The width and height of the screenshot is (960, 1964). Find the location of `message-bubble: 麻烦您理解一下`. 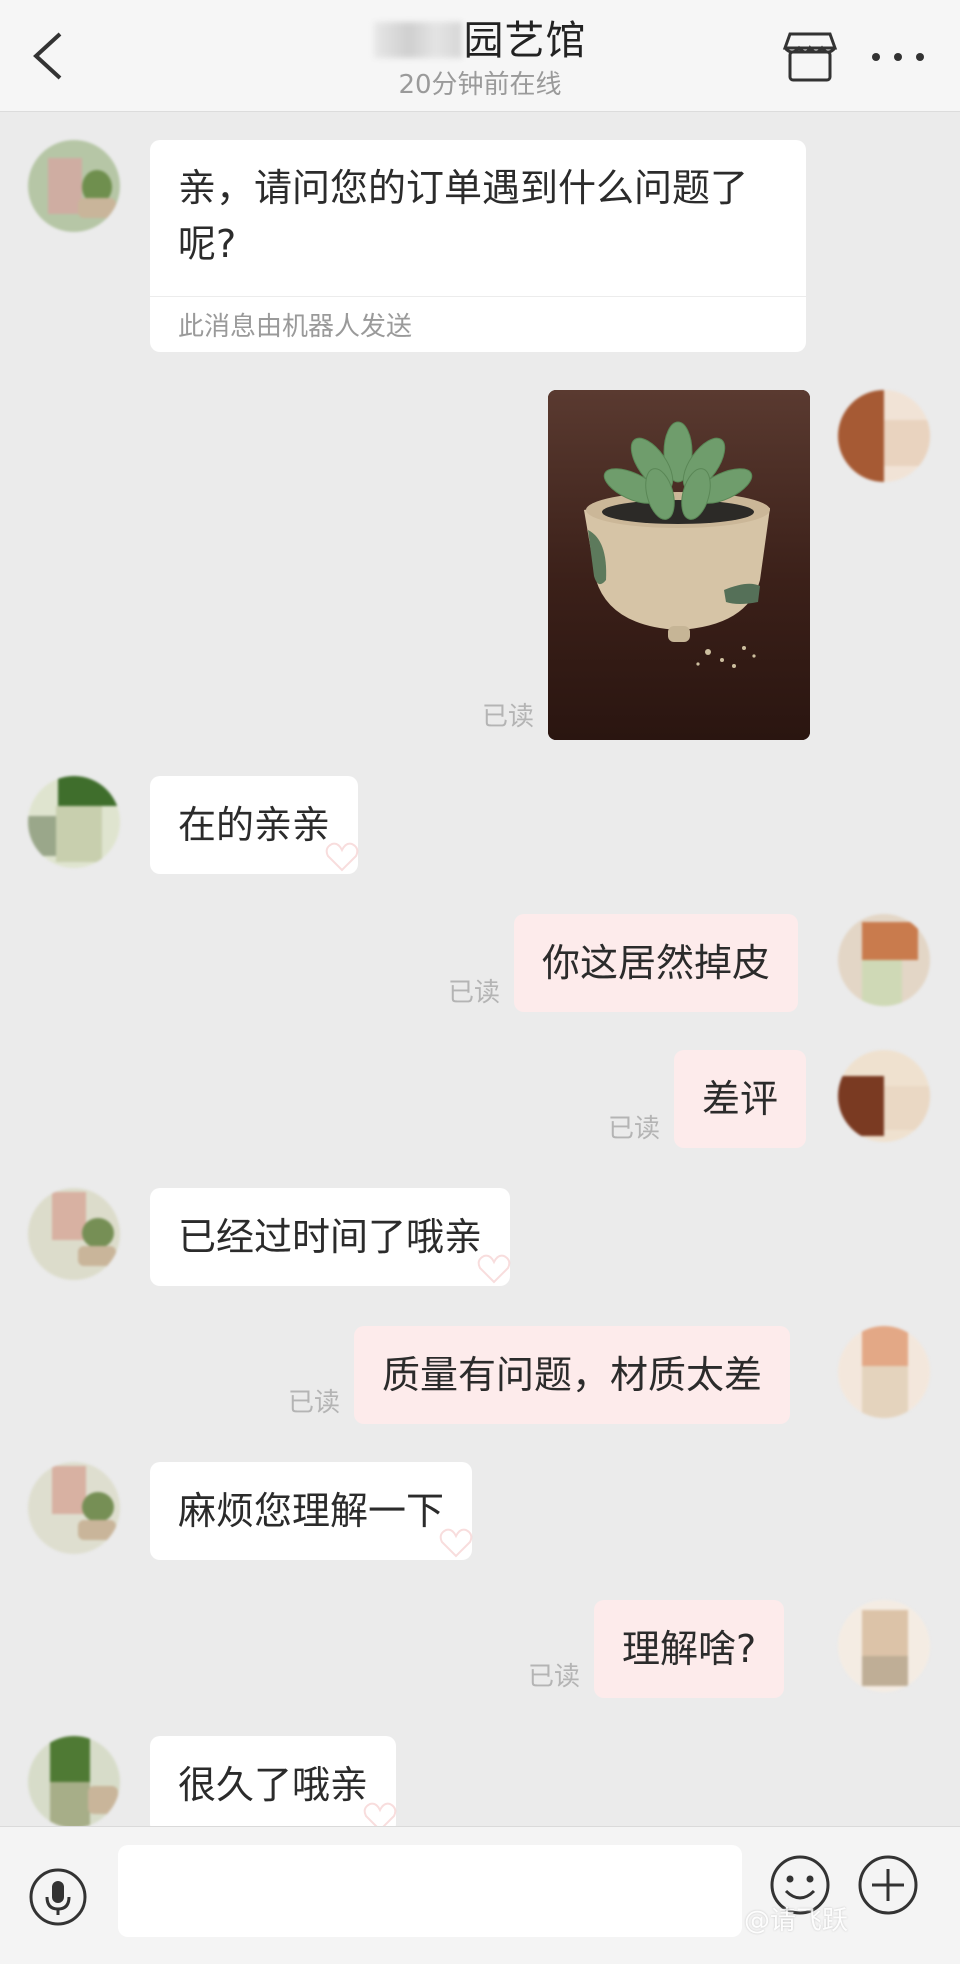

message-bubble: 麻烦您理解一下 is located at coordinates (311, 1511).